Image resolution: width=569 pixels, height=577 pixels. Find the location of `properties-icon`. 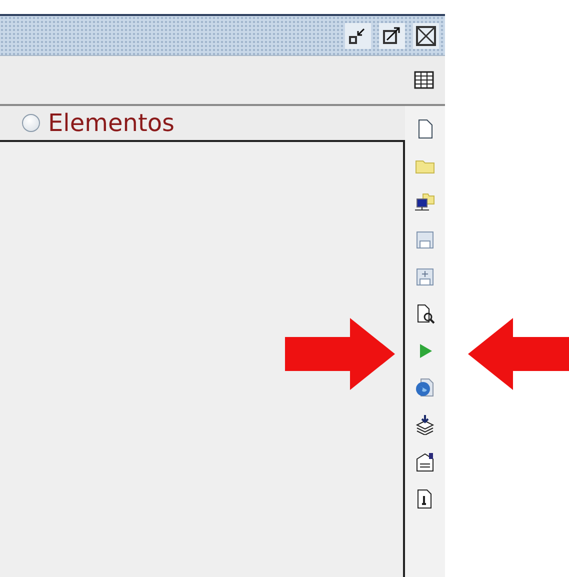

properties-icon is located at coordinates (425, 462).